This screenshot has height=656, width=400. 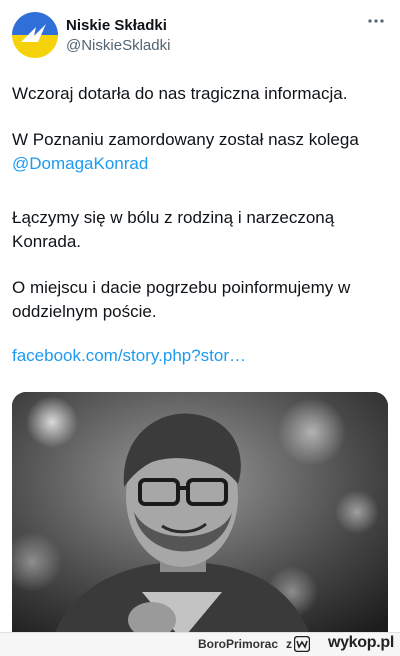 What do you see at coordinates (118, 45) in the screenshot?
I see `author-handle: @NiskieSkladki` at bounding box center [118, 45].